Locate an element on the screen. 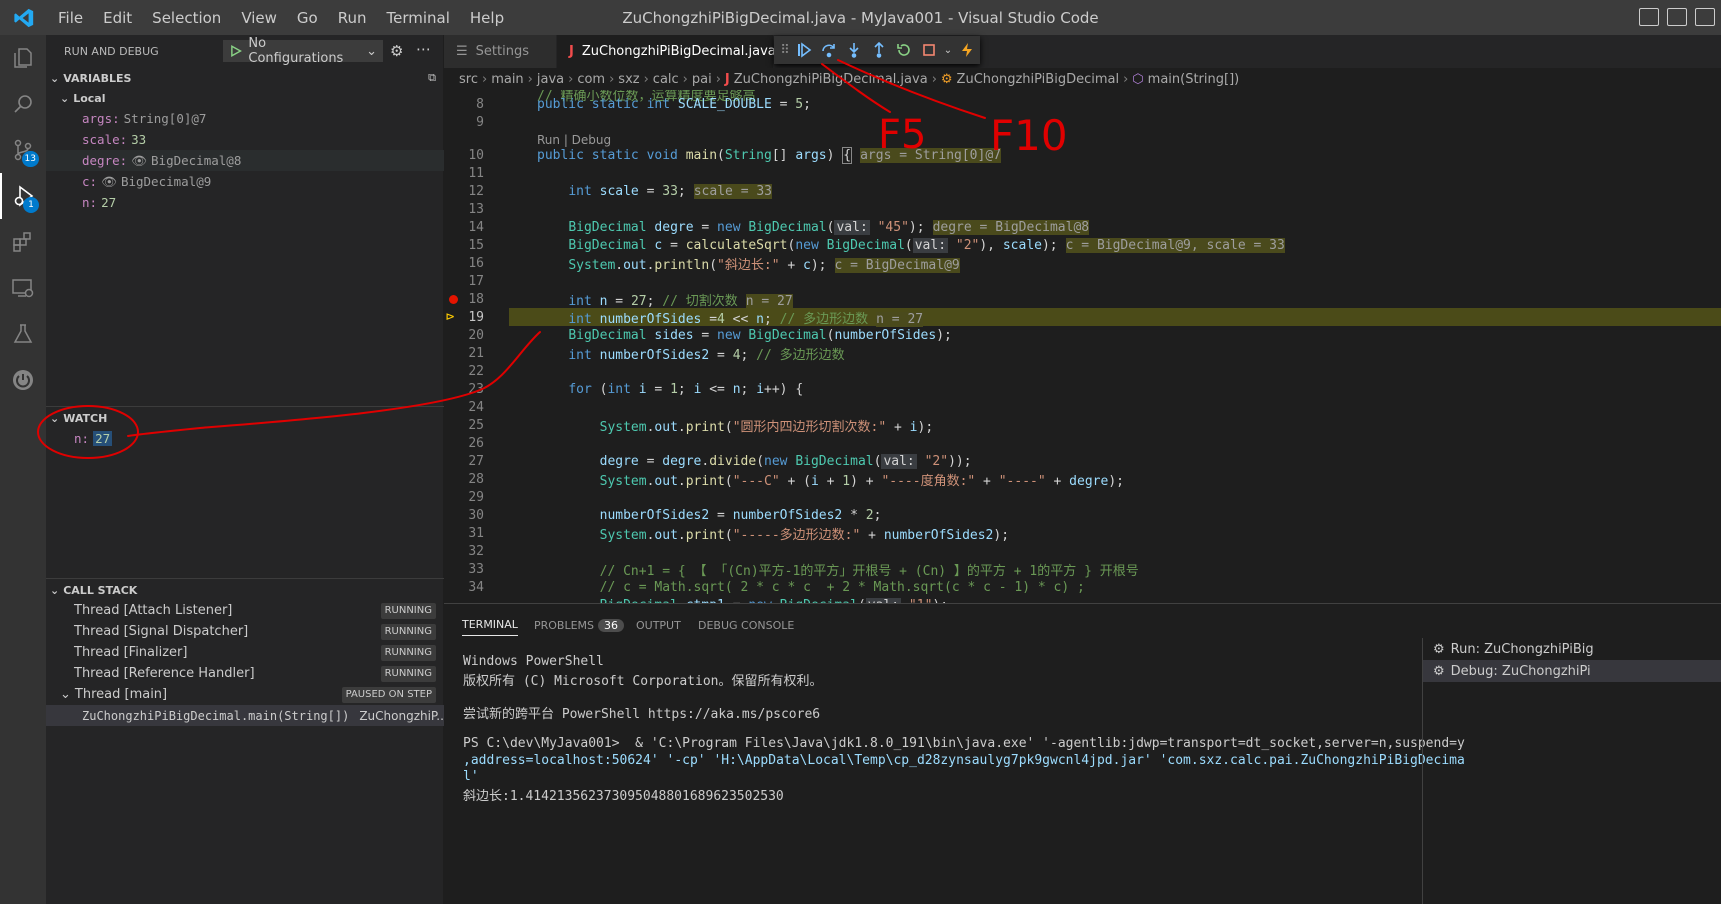  codelens-run-debug: Run | Debug is located at coordinates (574, 140).